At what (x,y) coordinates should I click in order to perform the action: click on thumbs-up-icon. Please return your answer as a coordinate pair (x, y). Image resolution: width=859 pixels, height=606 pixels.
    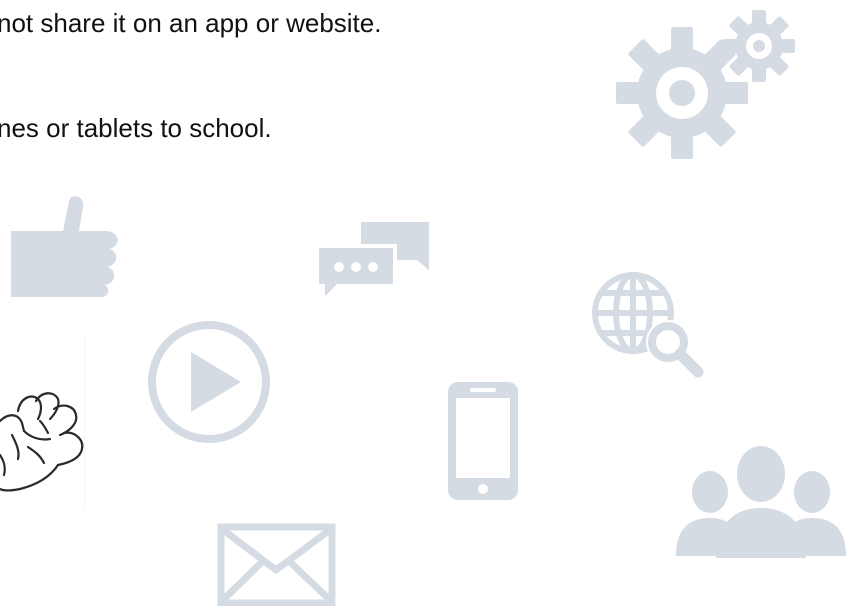
    Looking at the image, I should click on (64, 246).